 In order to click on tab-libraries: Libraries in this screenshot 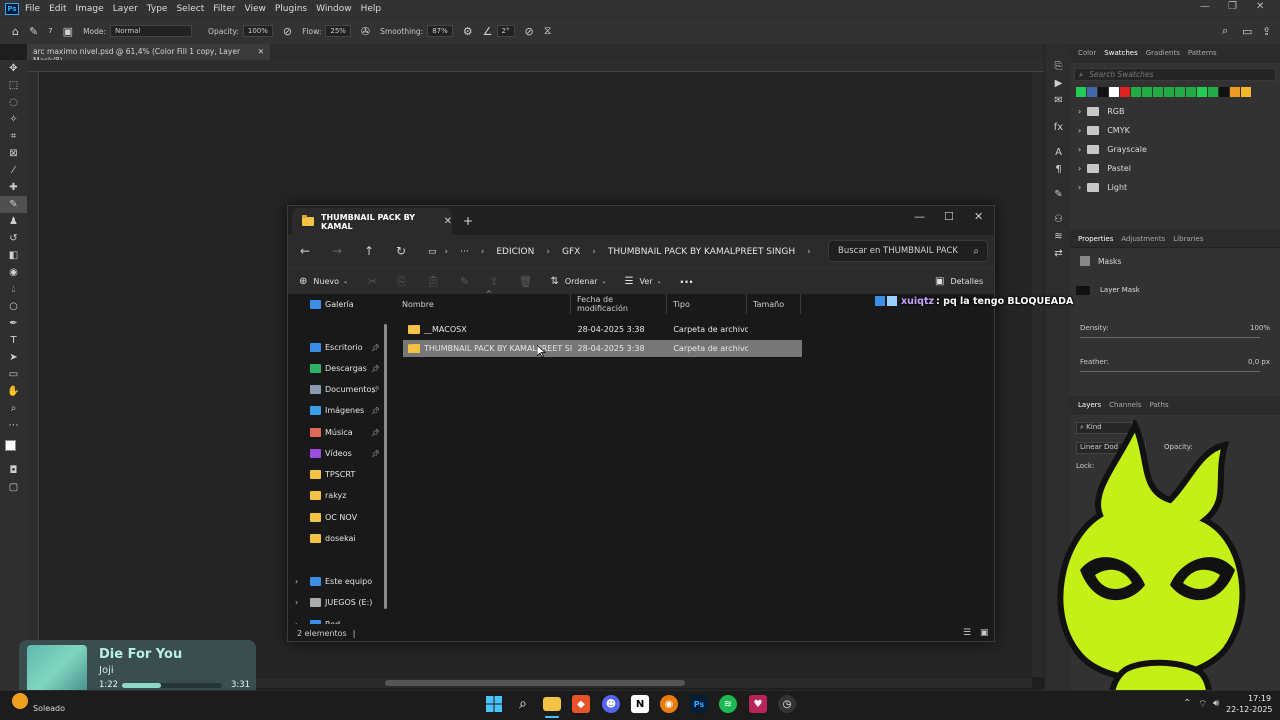, I will do `click(1188, 239)`.